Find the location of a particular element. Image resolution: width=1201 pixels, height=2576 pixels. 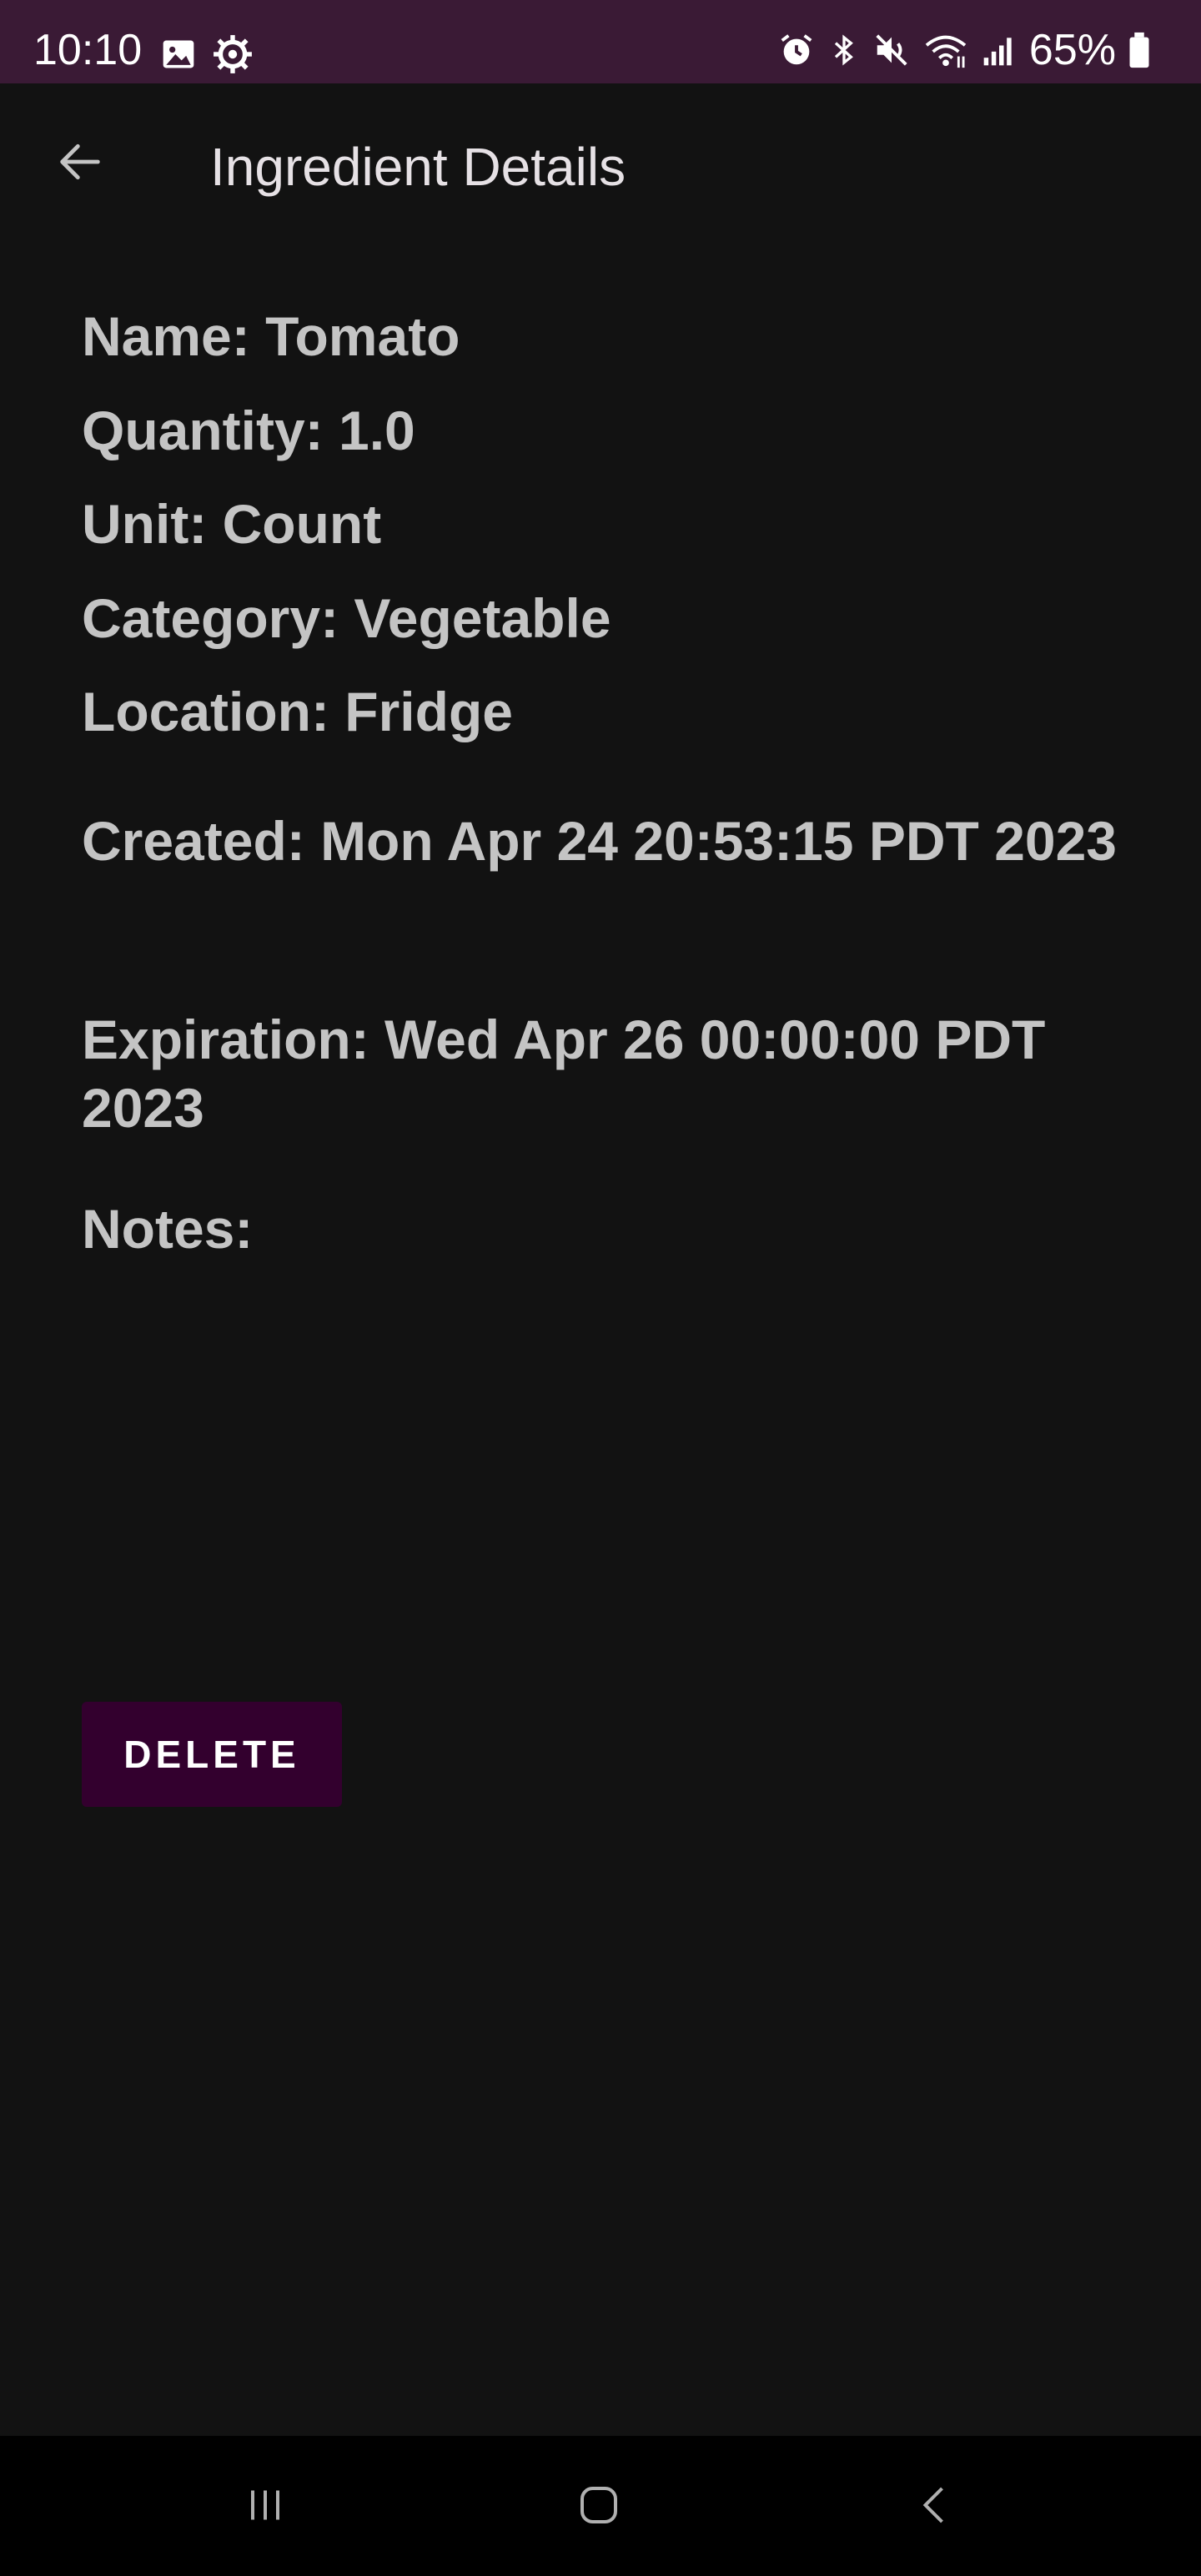

home-icon is located at coordinates (599, 2507).